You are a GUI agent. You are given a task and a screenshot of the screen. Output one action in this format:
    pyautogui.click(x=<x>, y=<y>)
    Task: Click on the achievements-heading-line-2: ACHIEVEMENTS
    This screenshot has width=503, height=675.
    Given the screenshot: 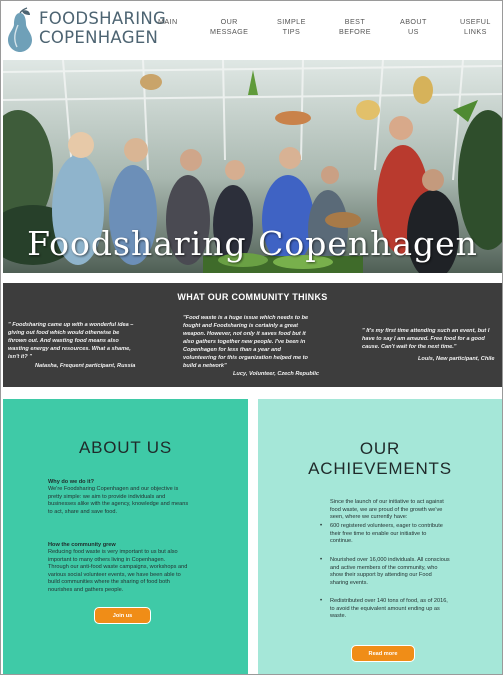 What is the action you would take?
    pyautogui.click(x=380, y=468)
    